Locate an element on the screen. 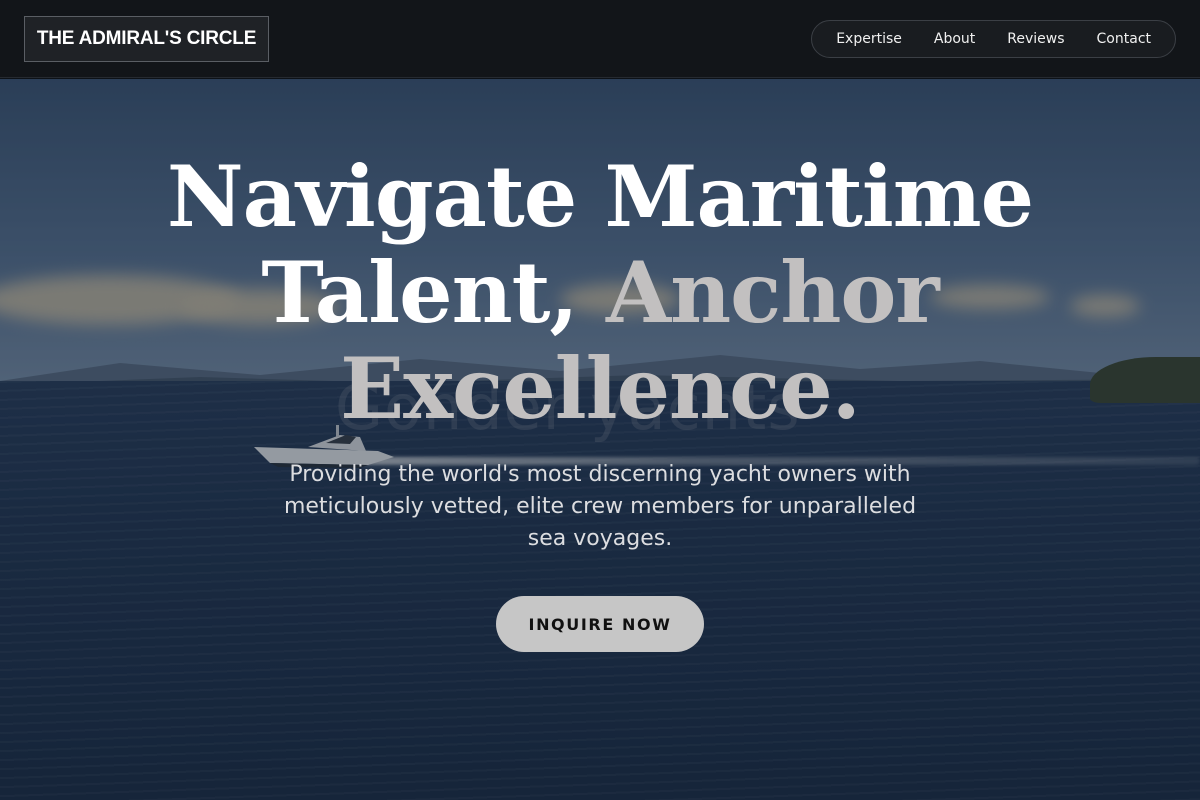  inquire-now-button: INQUIRE NOW is located at coordinates (600, 624).